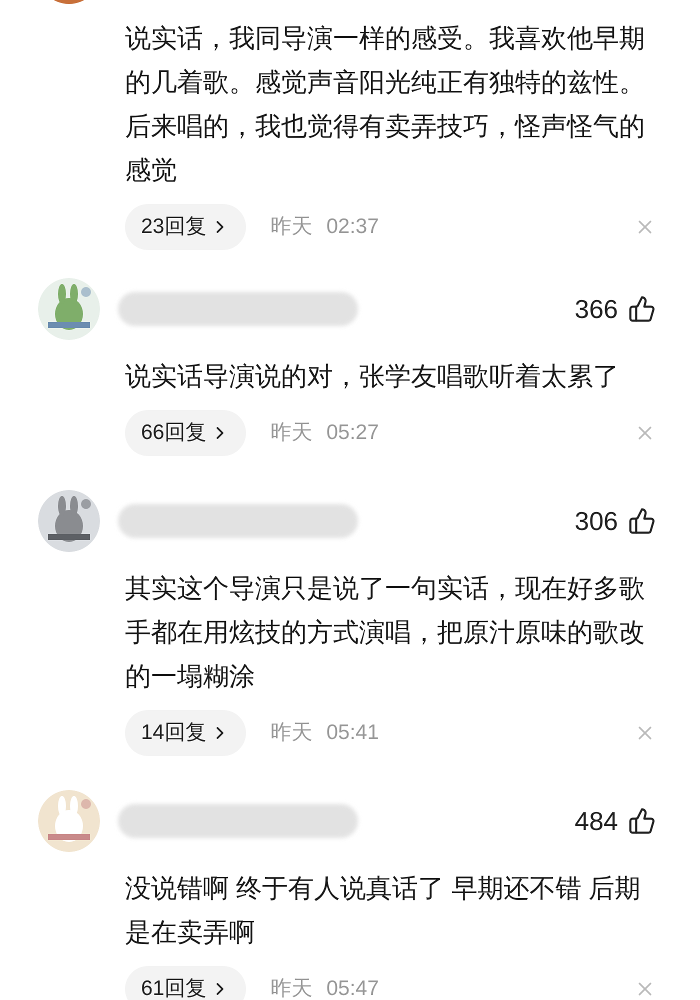  I want to click on like-count: 366, so click(596, 309).